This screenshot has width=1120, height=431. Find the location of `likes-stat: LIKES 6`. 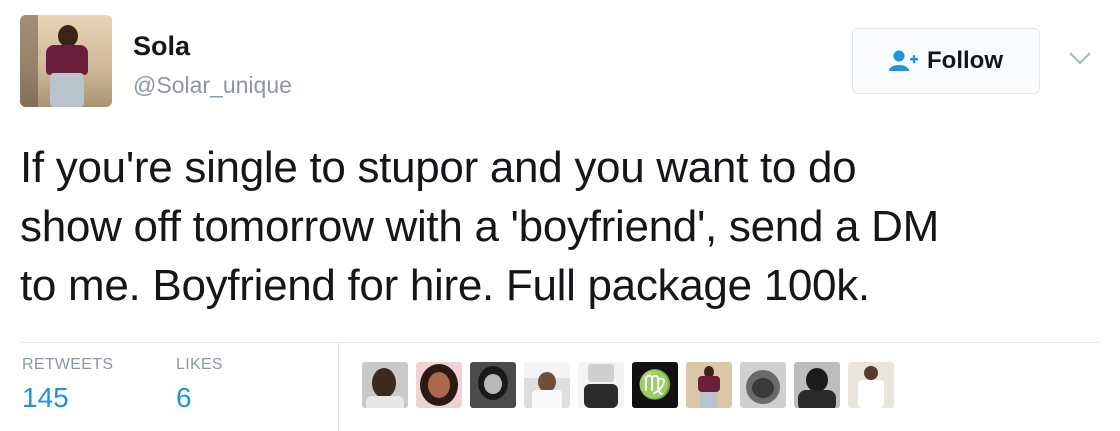

likes-stat: LIKES 6 is located at coordinates (199, 385).